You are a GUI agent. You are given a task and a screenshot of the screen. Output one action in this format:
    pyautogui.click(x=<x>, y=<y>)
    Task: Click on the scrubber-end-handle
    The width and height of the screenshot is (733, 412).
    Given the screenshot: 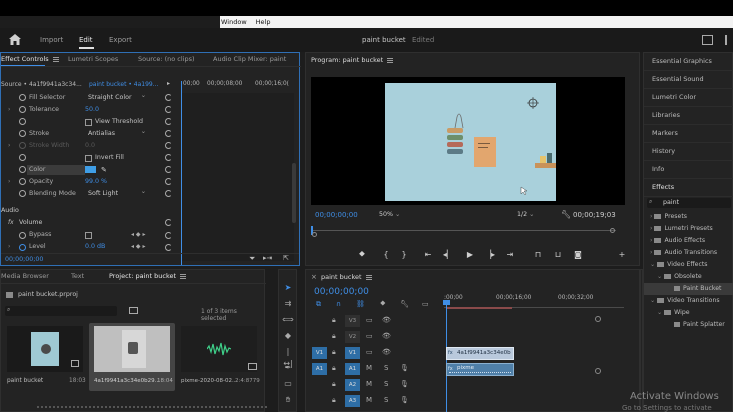 What is the action you would take?
    pyautogui.click(x=612, y=230)
    